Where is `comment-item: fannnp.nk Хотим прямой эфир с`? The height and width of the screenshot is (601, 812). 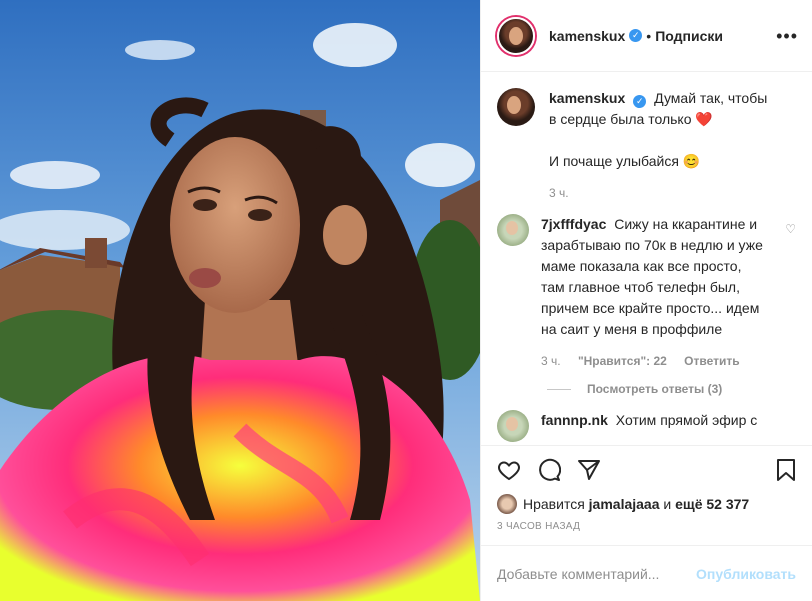 comment-item: fannnp.nk Хотим прямой эфир с is located at coordinates (646, 426).